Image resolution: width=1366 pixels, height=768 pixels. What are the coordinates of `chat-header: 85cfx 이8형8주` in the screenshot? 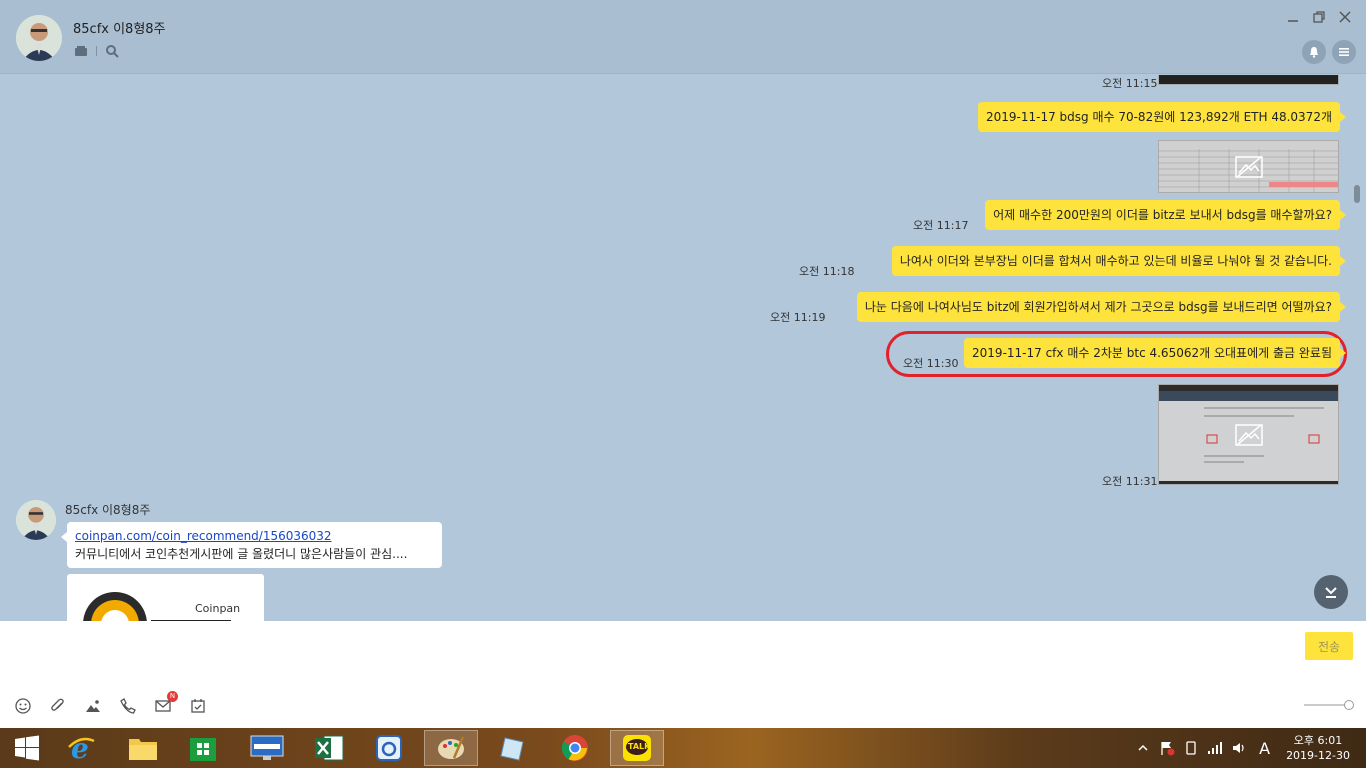 It's located at (683, 37).